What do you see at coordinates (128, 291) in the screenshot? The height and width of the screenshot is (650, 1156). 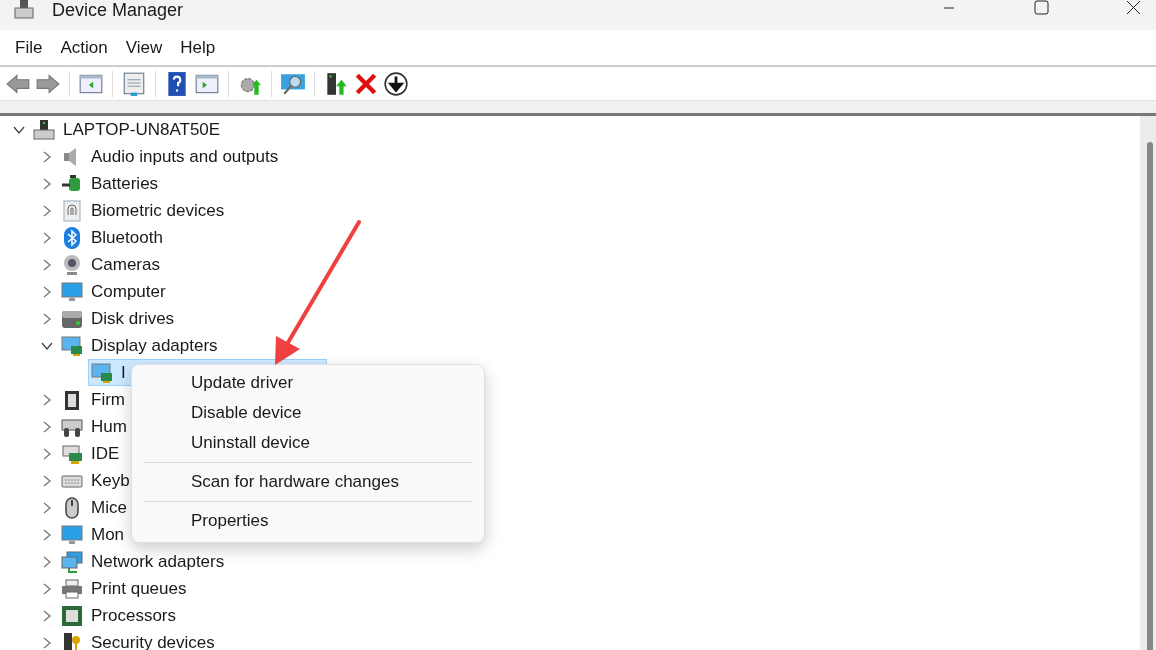 I see `tree-item: Computer` at bounding box center [128, 291].